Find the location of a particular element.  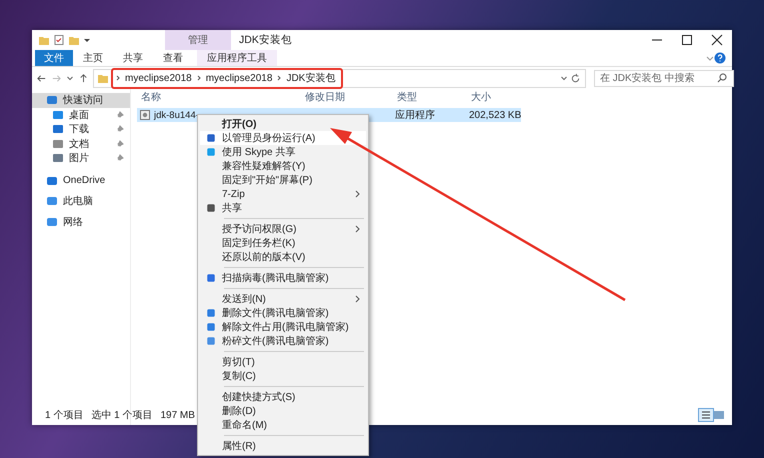

menu-item: 固定到任务栏(K) is located at coordinates (283, 243).